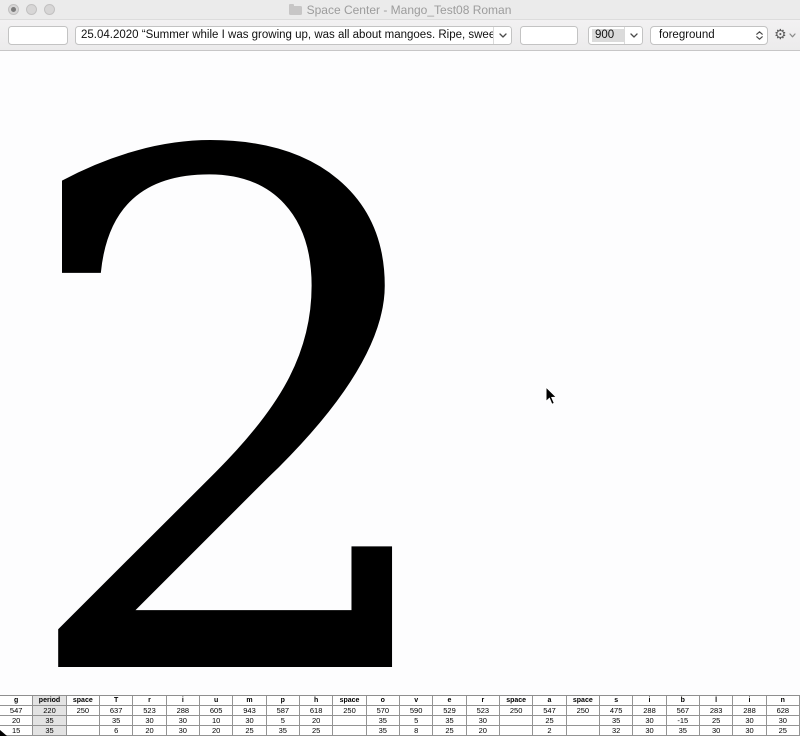 This screenshot has width=800, height=736. What do you see at coordinates (683, 701) in the screenshot?
I see `metrics-col-header: b` at bounding box center [683, 701].